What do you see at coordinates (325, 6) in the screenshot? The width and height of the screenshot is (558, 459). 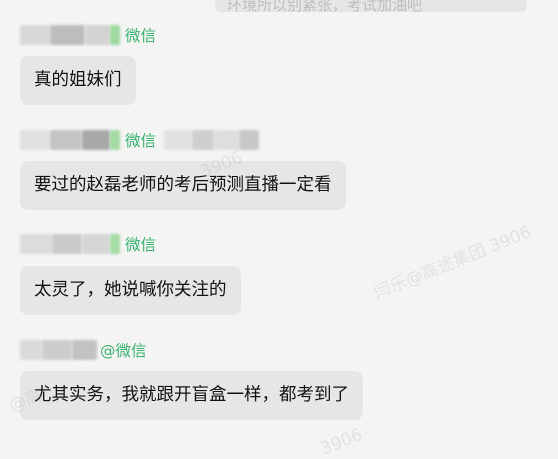 I see `partial-message-text: 环境所以别紧张，考试加油吧` at bounding box center [325, 6].